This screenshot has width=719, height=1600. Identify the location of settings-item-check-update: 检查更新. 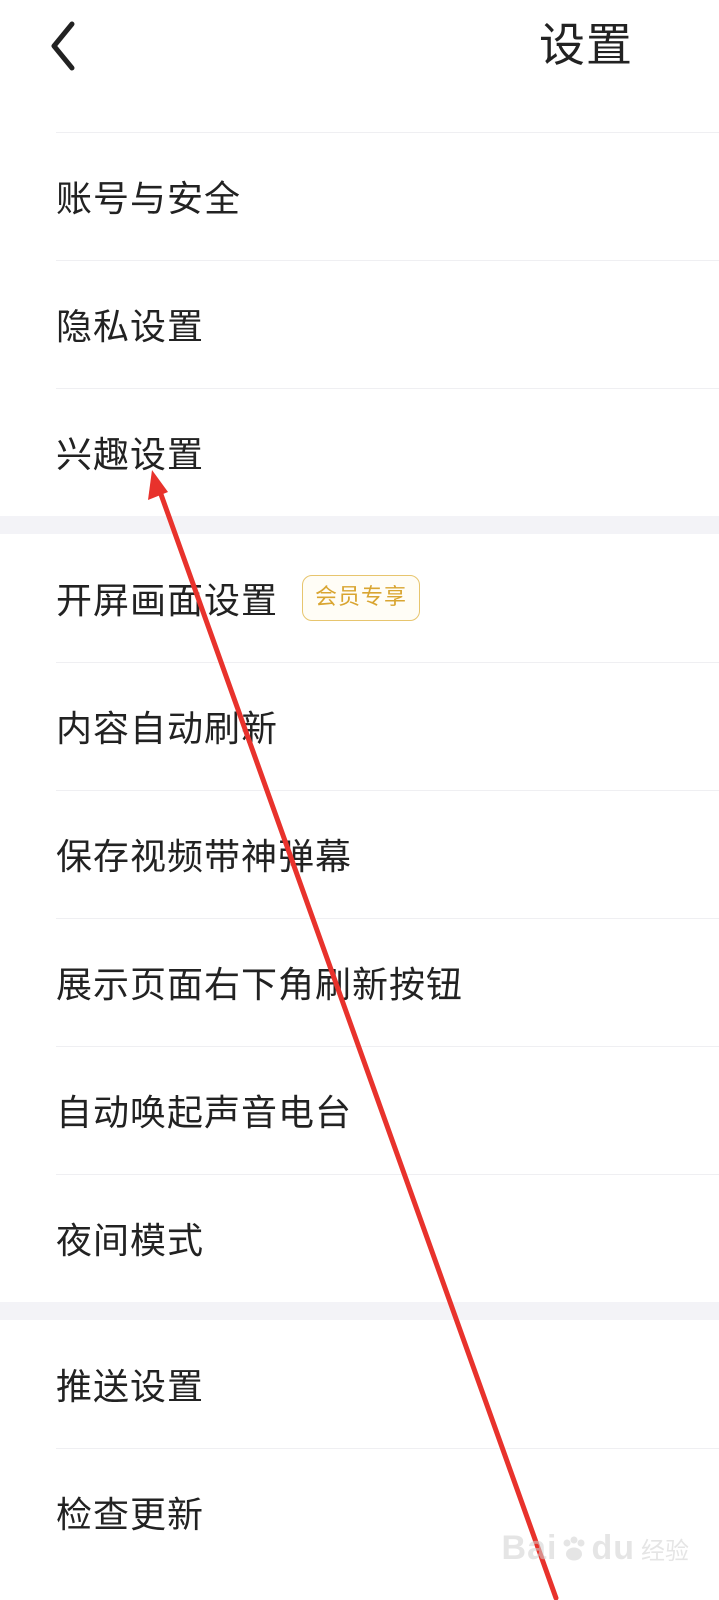
(359, 1512).